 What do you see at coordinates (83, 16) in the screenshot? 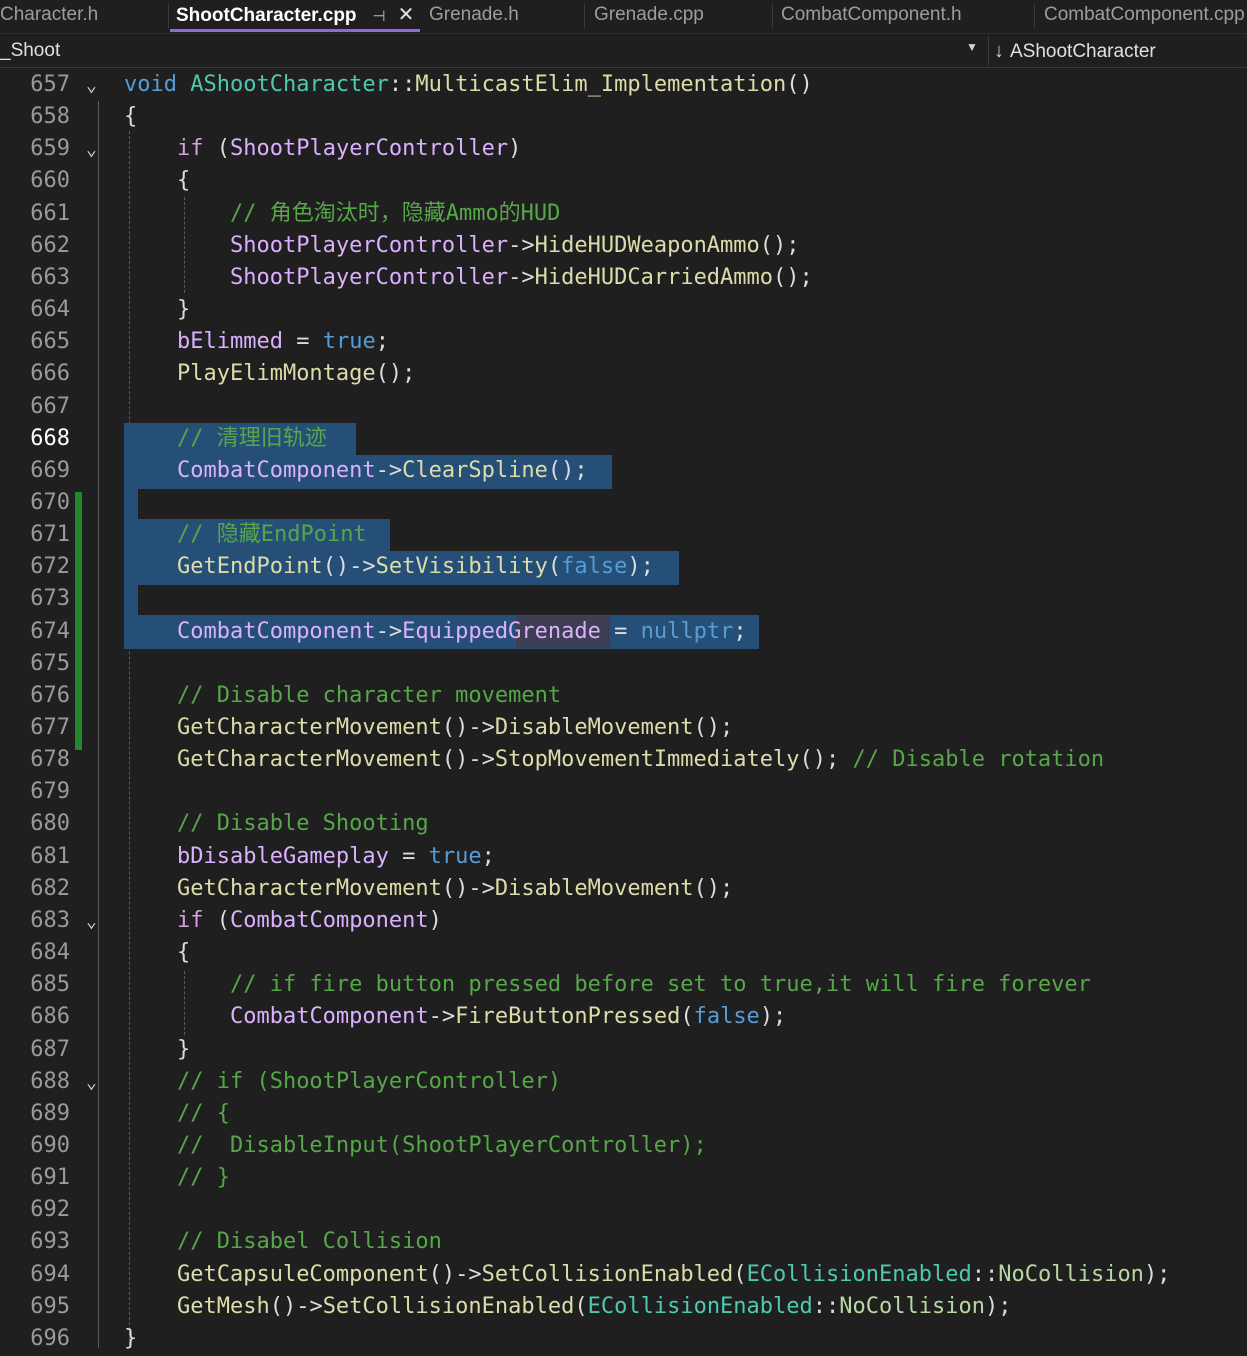
I see `tab-character-h: Character.h` at bounding box center [83, 16].